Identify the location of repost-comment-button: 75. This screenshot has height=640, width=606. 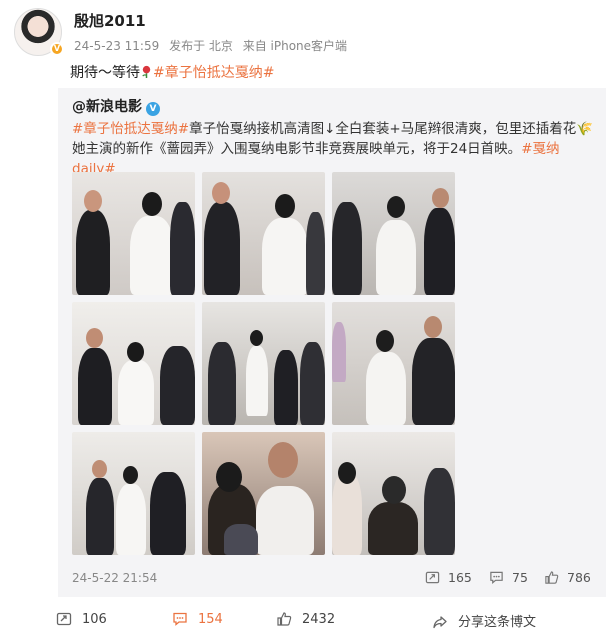
(508, 577).